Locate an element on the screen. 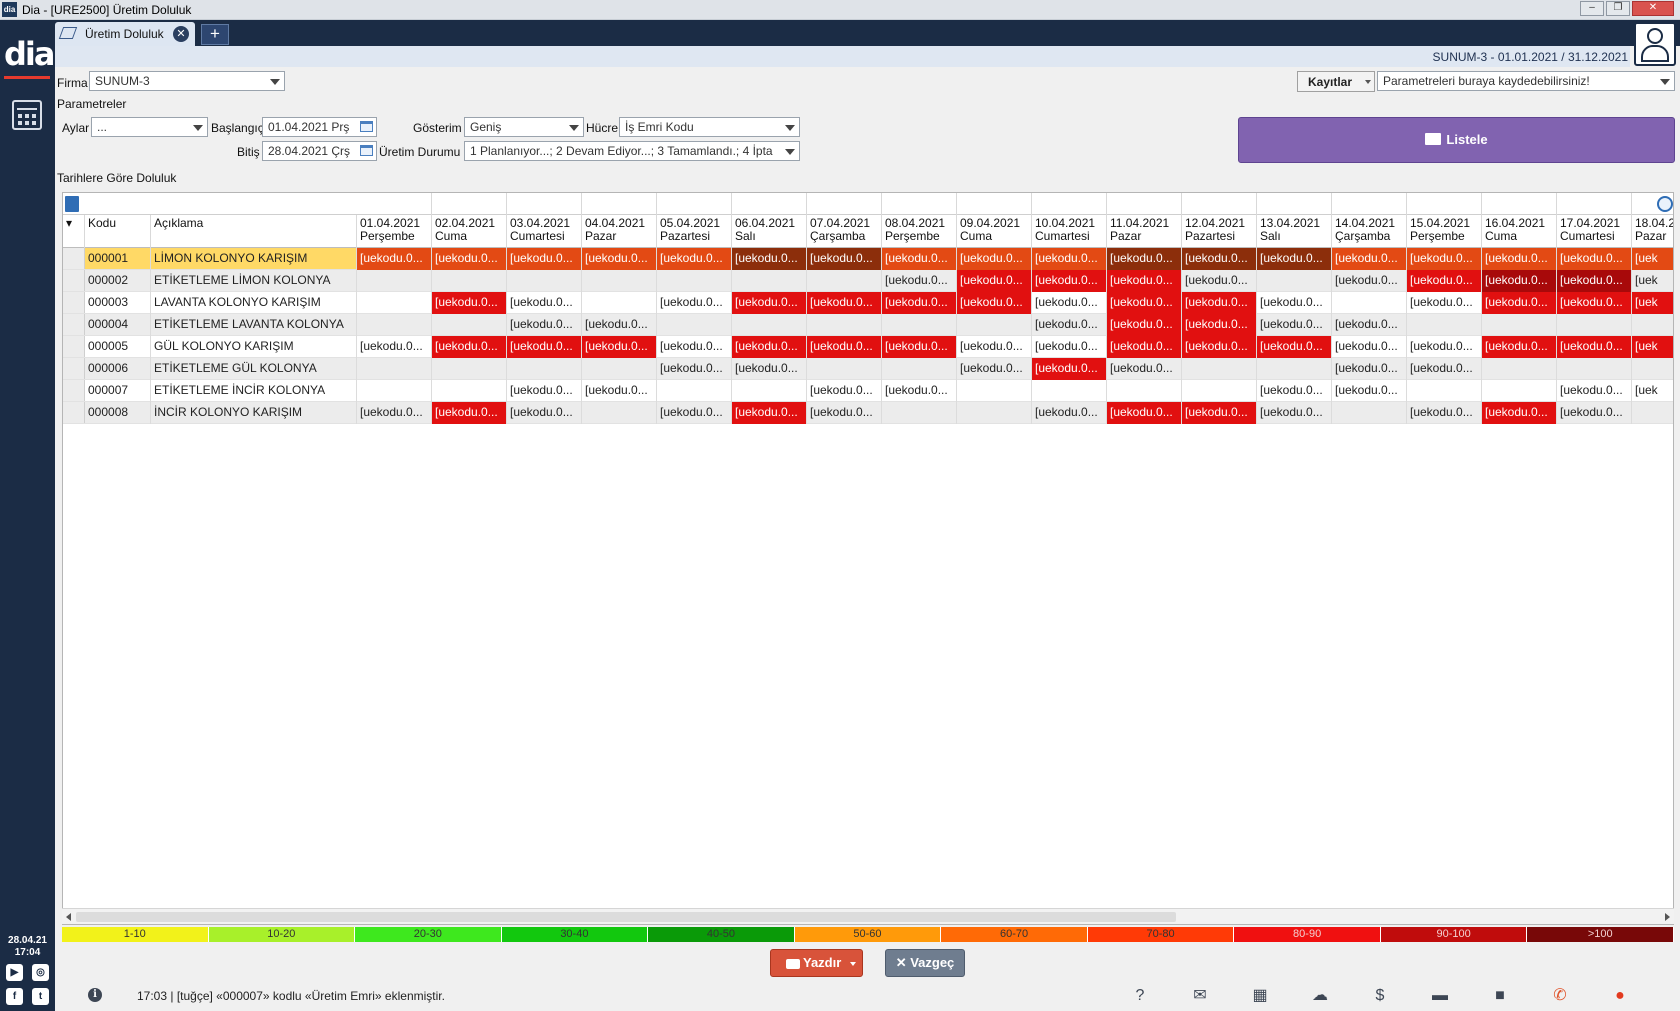 This screenshot has height=1011, width=1680. cell-aciklama: ETİKETLEME GÜL KOLONYA is located at coordinates (254, 369).